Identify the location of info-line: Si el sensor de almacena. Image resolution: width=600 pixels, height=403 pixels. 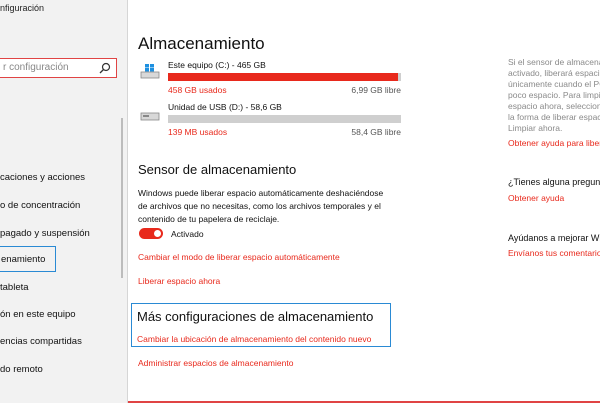
(554, 62).